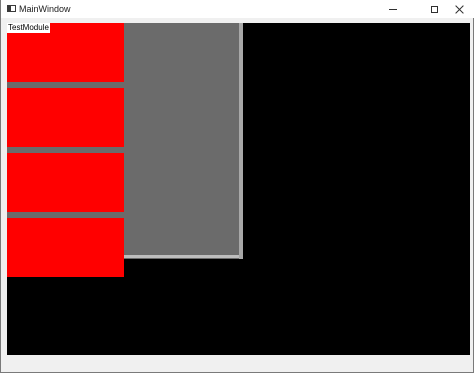 This screenshot has width=474, height=373. Describe the element at coordinates (237, 9) in the screenshot. I see `title-bar: MainWindow` at that location.